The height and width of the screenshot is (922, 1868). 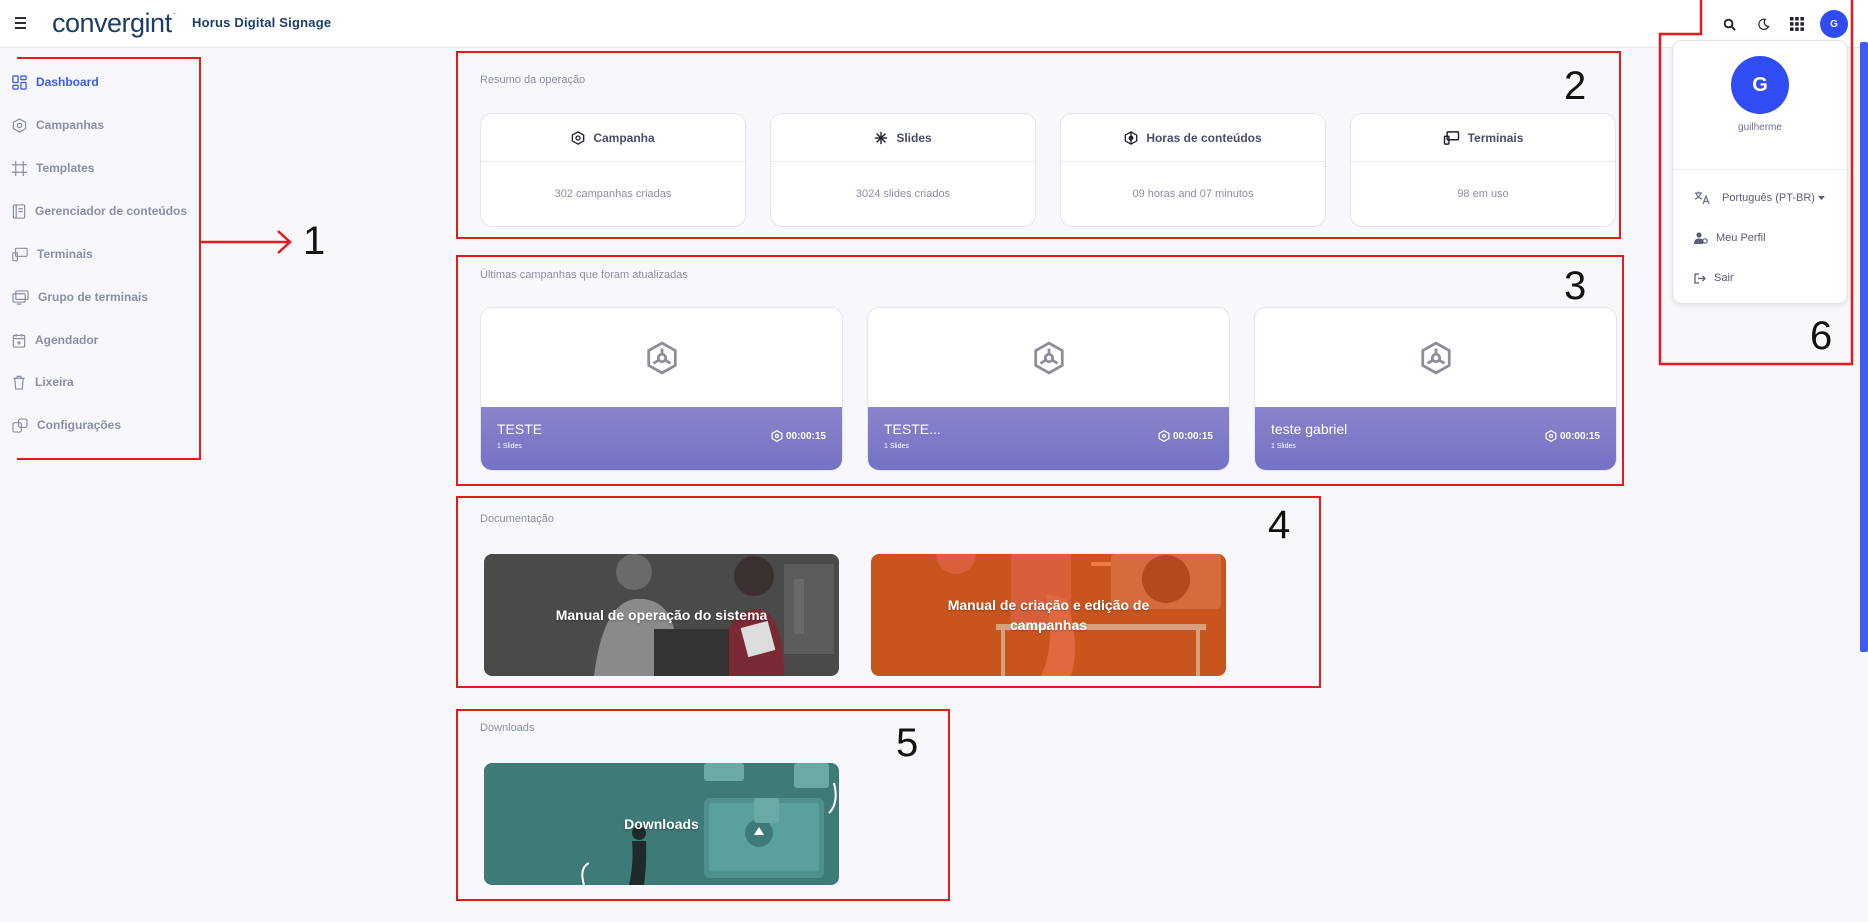 I want to click on sidebar-item-label: Templates, so click(x=65, y=168).